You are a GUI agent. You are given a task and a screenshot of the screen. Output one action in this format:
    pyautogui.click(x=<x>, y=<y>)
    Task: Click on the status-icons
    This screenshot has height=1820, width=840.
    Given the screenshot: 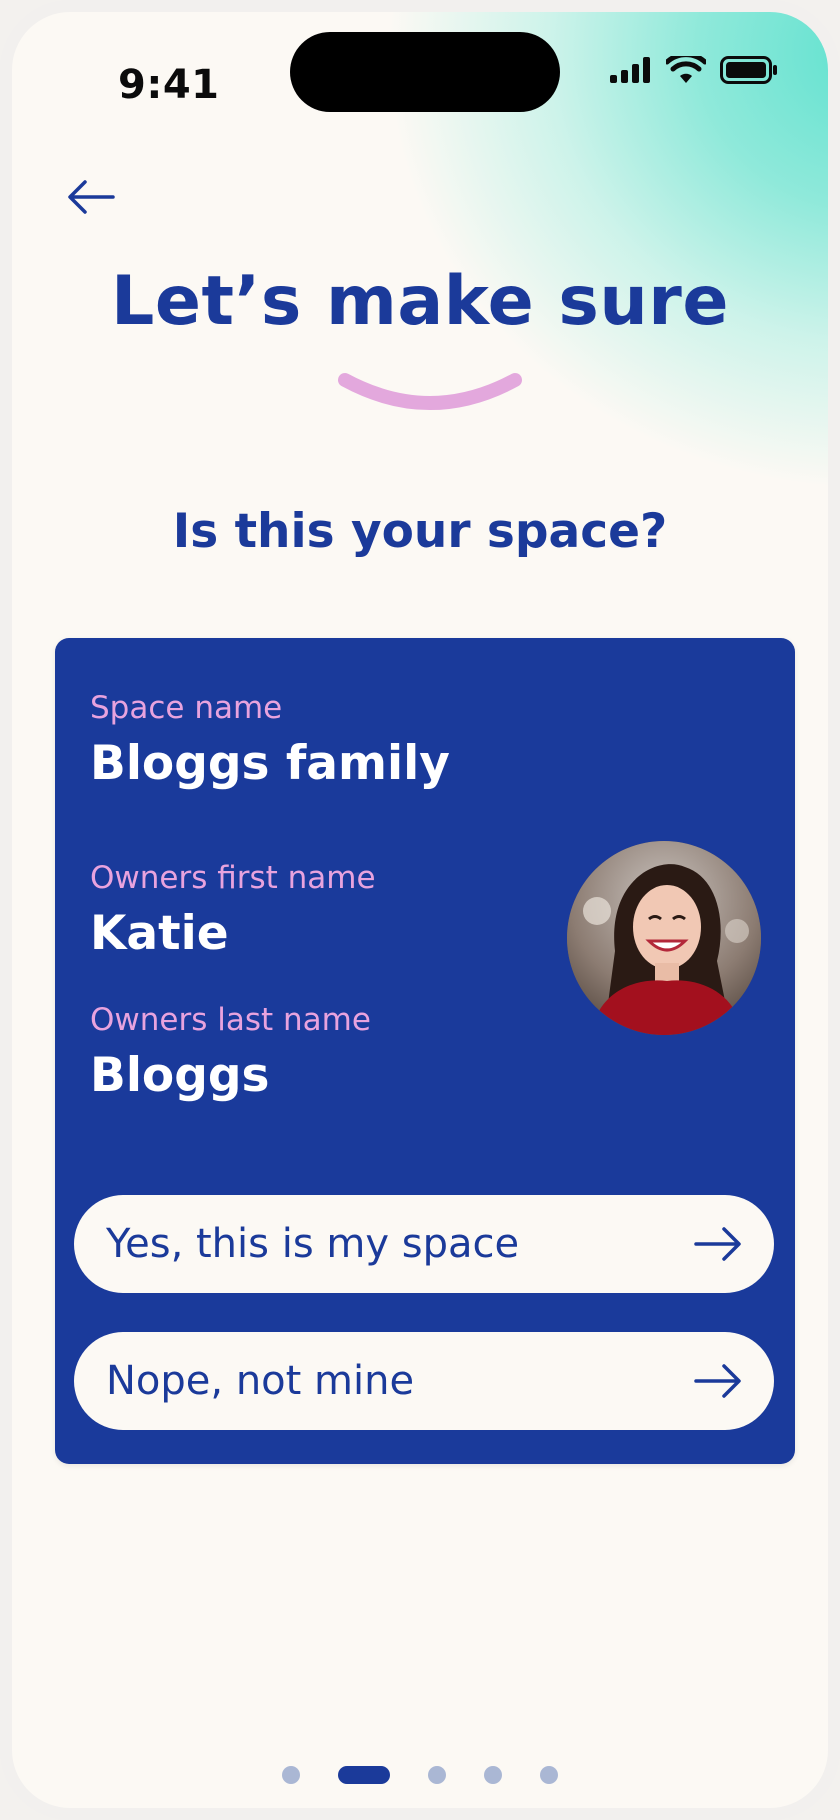 What is the action you would take?
    pyautogui.click(x=694, y=70)
    